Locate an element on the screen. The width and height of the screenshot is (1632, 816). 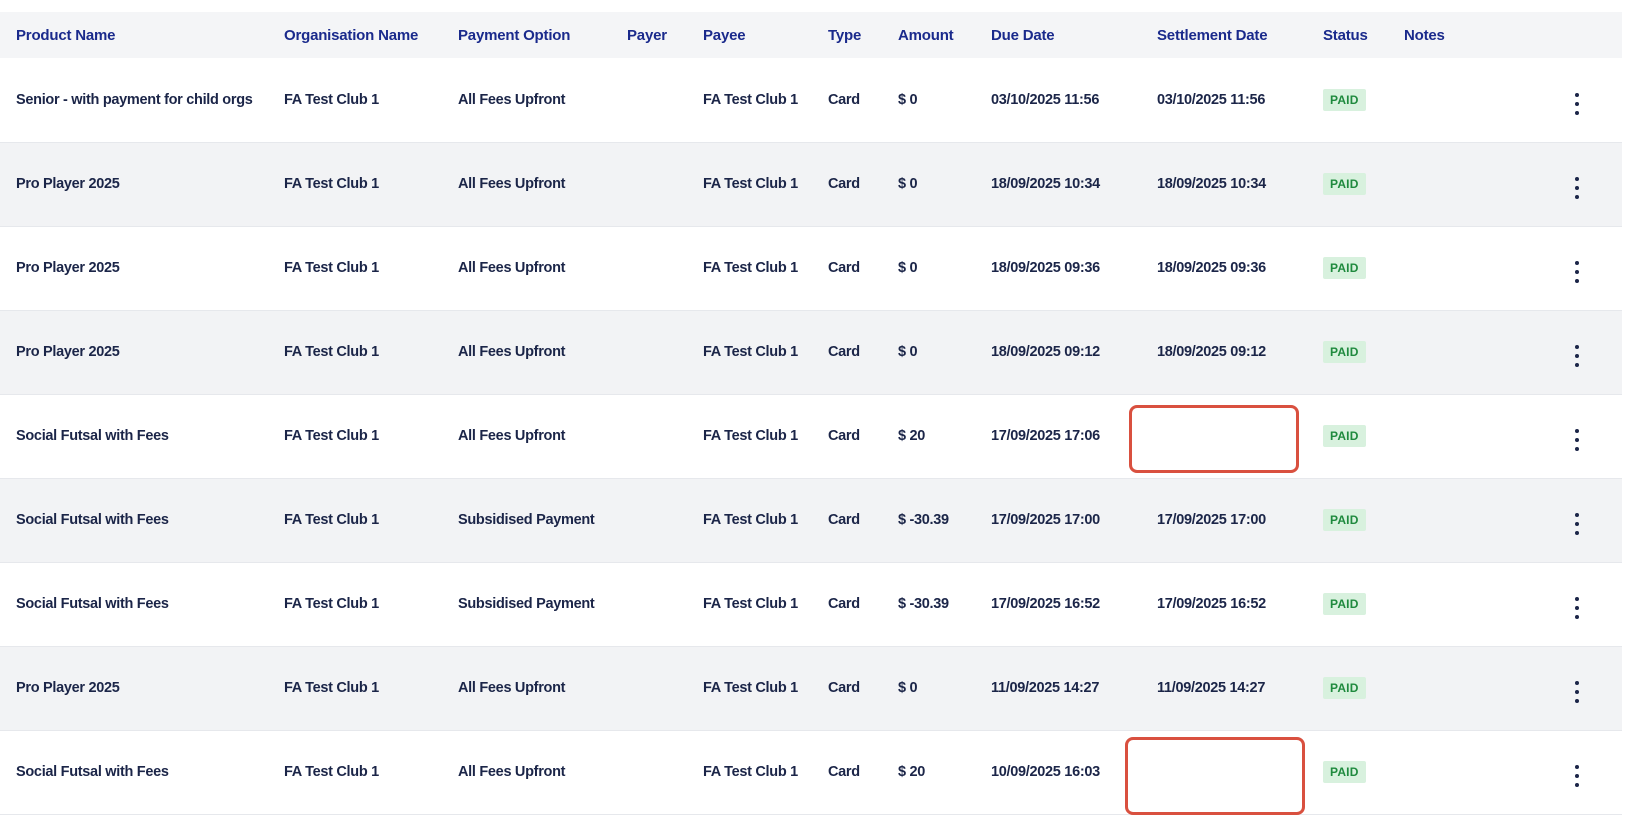
column-header-organisation-name: Organisation Name is located at coordinates (355, 35).